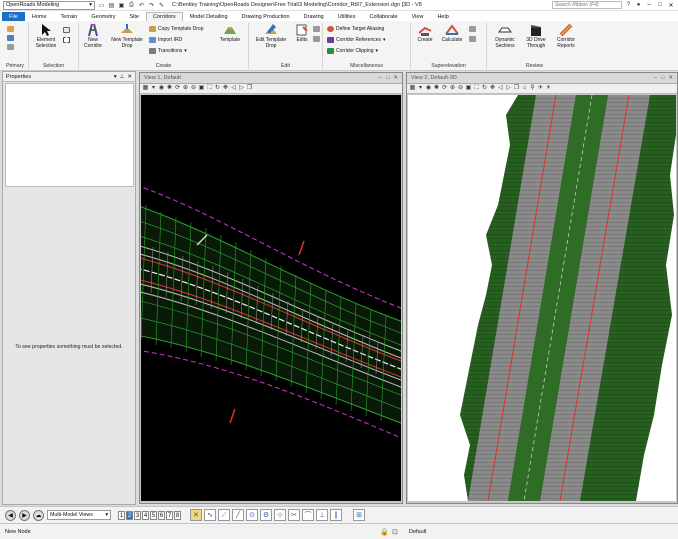 Image resolution: width=678 pixels, height=539 pixels. What do you see at coordinates (111, 5) in the screenshot?
I see `open-file-icon: ▤` at bounding box center [111, 5].